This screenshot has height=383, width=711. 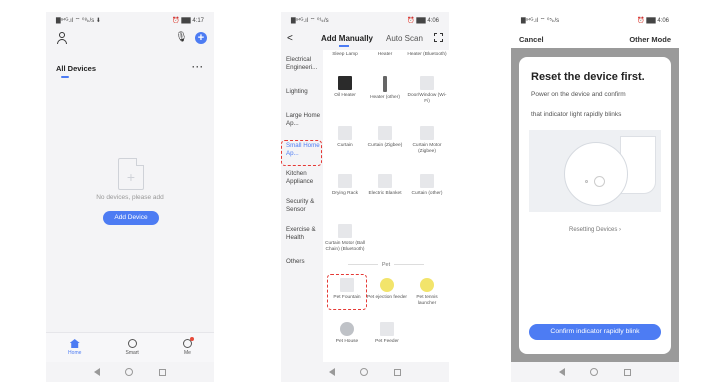 I want to click on tab-smart: Smart, so click(x=132, y=347).